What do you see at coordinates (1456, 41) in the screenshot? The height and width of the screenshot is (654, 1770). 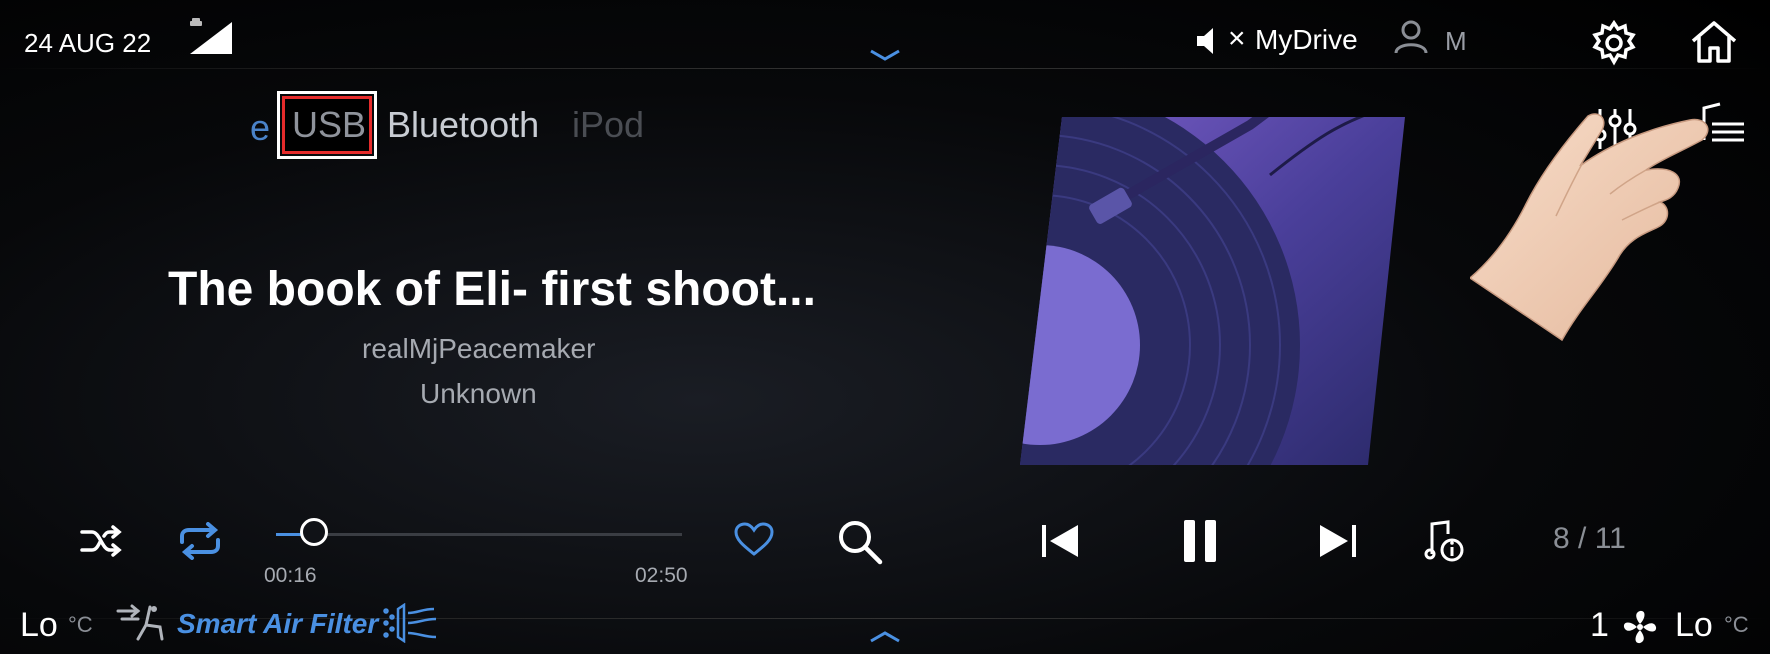 I see `user-initial: M` at bounding box center [1456, 41].